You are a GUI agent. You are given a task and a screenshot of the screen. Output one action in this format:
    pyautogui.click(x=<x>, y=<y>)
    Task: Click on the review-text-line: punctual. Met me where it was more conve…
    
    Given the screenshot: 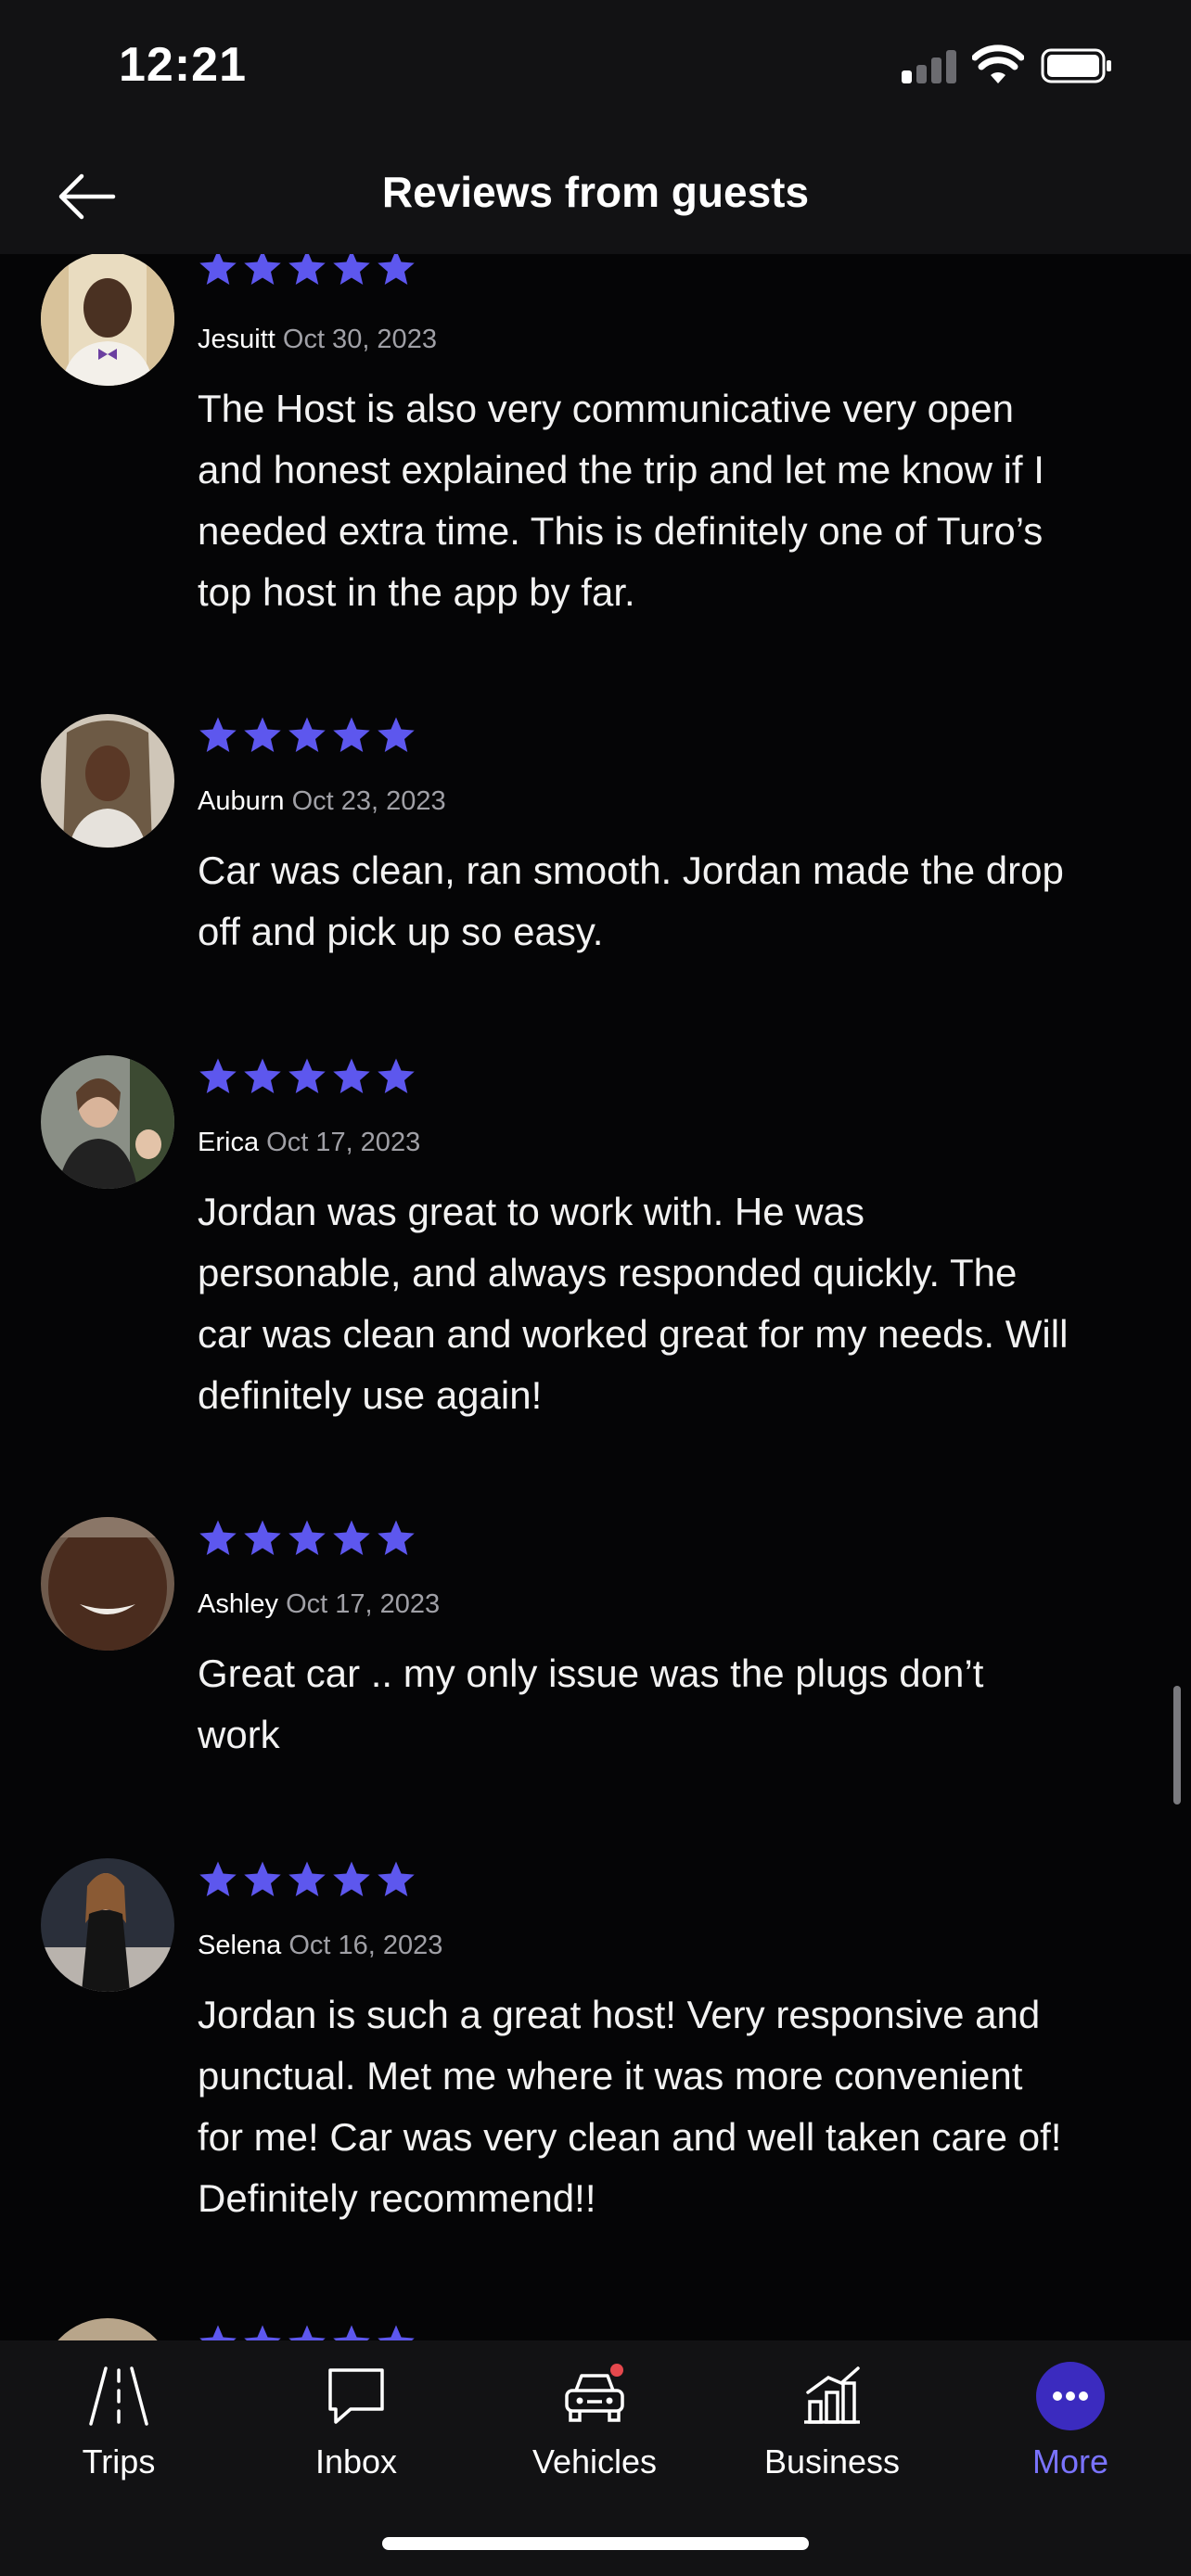 What is the action you would take?
    pyautogui.click(x=610, y=2076)
    